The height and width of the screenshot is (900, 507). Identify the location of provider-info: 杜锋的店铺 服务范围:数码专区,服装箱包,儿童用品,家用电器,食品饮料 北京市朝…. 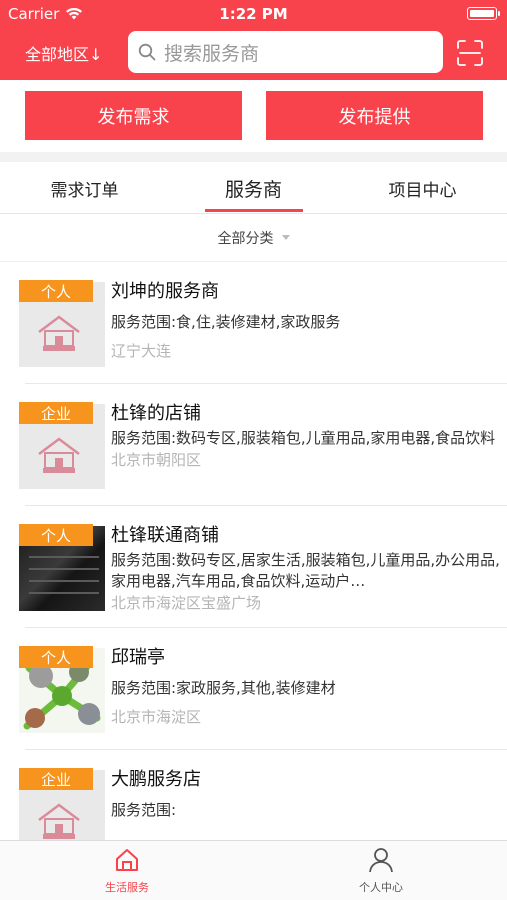
(308, 436).